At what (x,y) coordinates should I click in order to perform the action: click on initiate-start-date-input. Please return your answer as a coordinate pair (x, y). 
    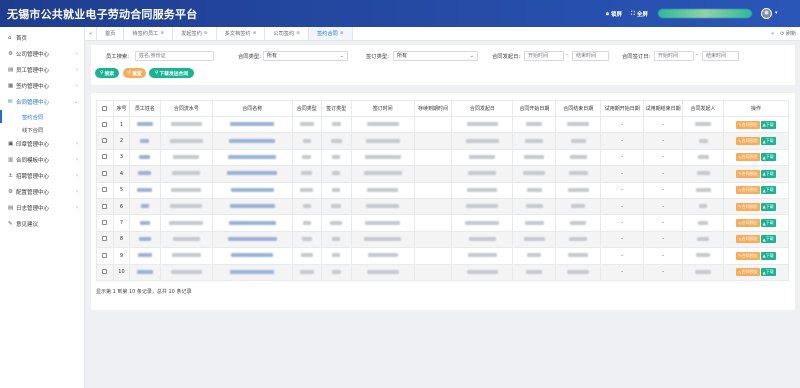
    Looking at the image, I should click on (544, 56).